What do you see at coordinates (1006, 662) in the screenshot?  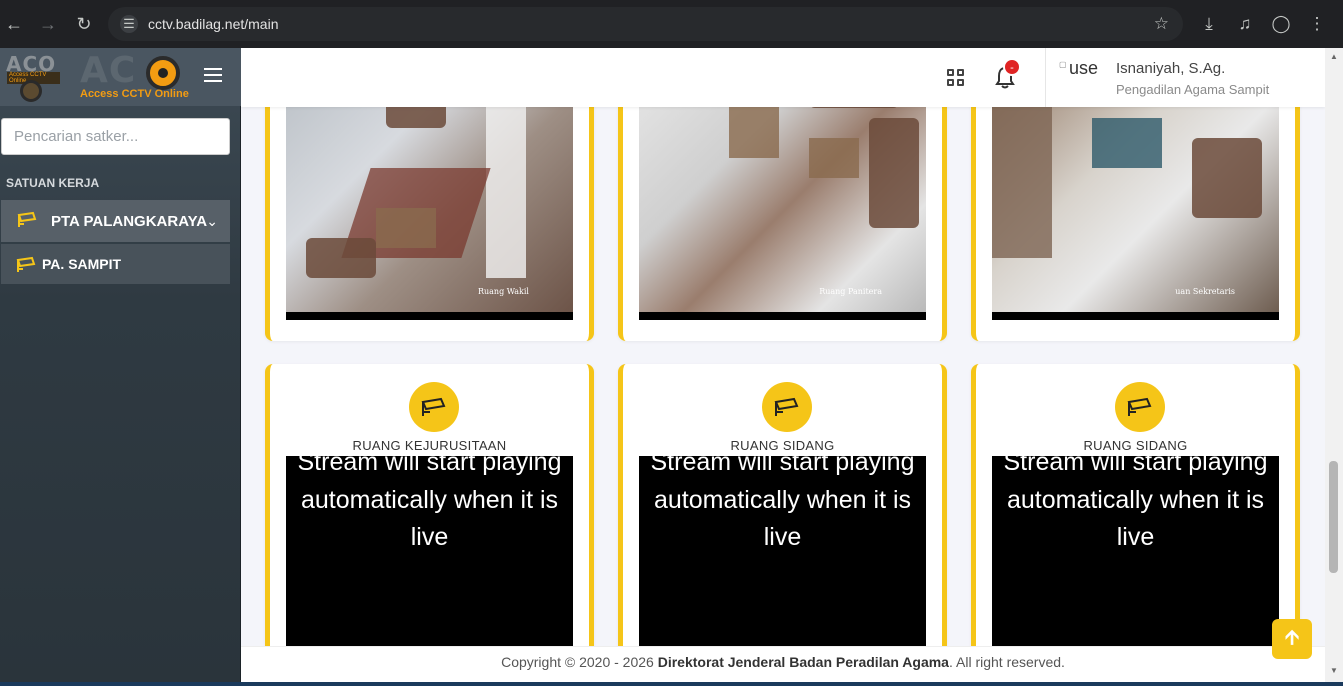 I see `footer-suffix: . All right reserved.` at bounding box center [1006, 662].